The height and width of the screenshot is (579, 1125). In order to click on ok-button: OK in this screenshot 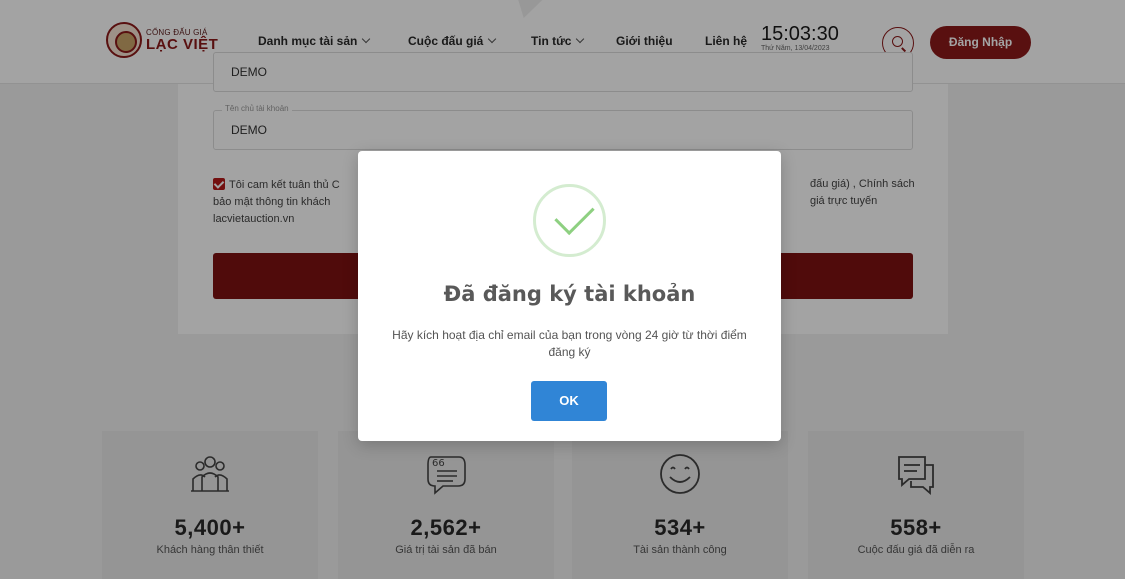, I will do `click(569, 401)`.